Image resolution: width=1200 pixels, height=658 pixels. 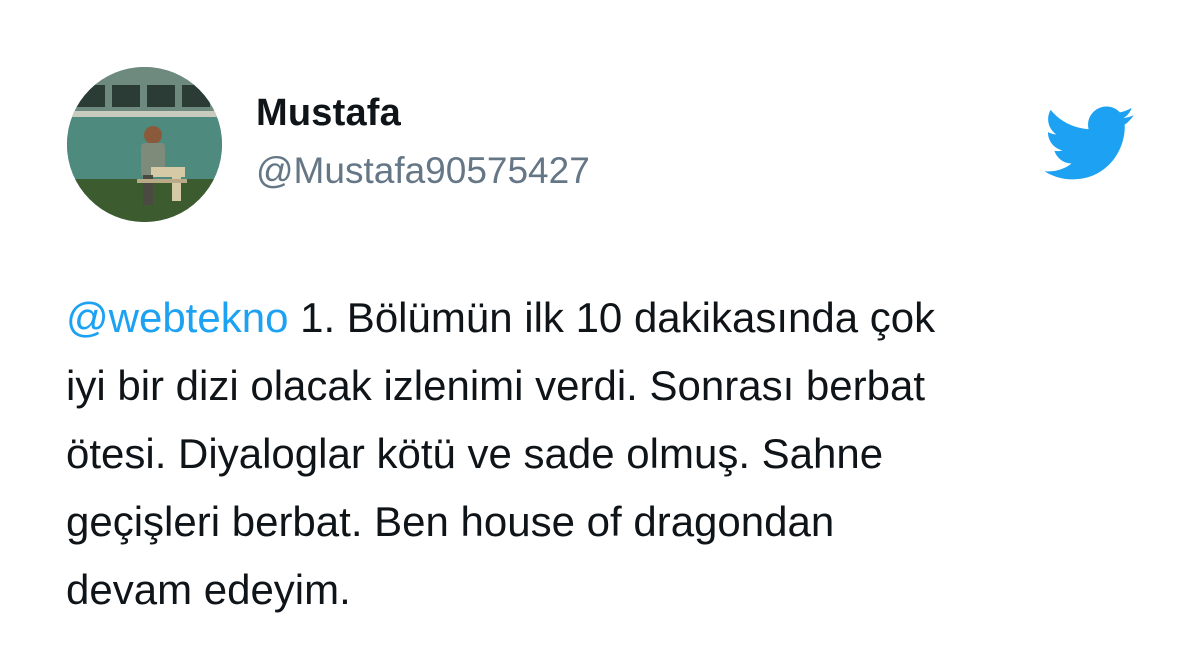 What do you see at coordinates (177, 317) in the screenshot?
I see `mention-link: @webtekno` at bounding box center [177, 317].